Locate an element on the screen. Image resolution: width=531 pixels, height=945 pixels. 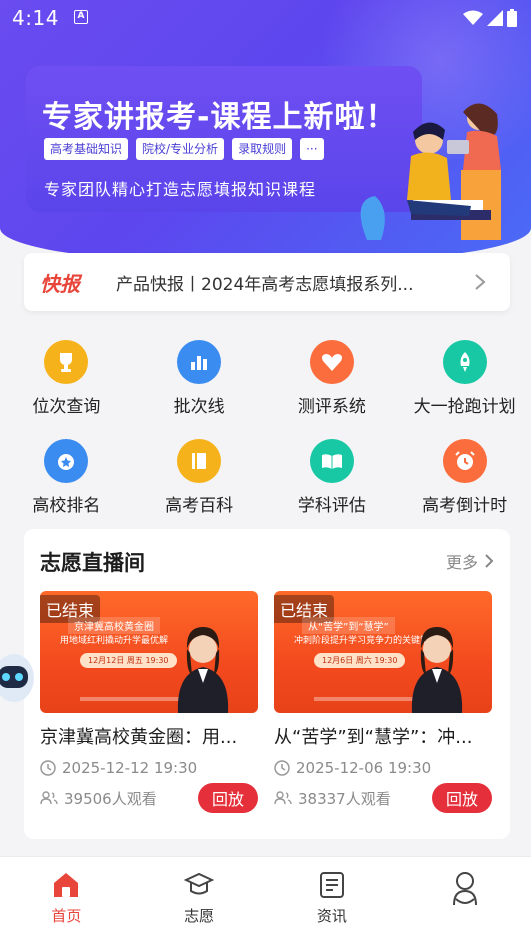
grid-item-rank-query: 位次查询 is located at coordinates (66, 378).